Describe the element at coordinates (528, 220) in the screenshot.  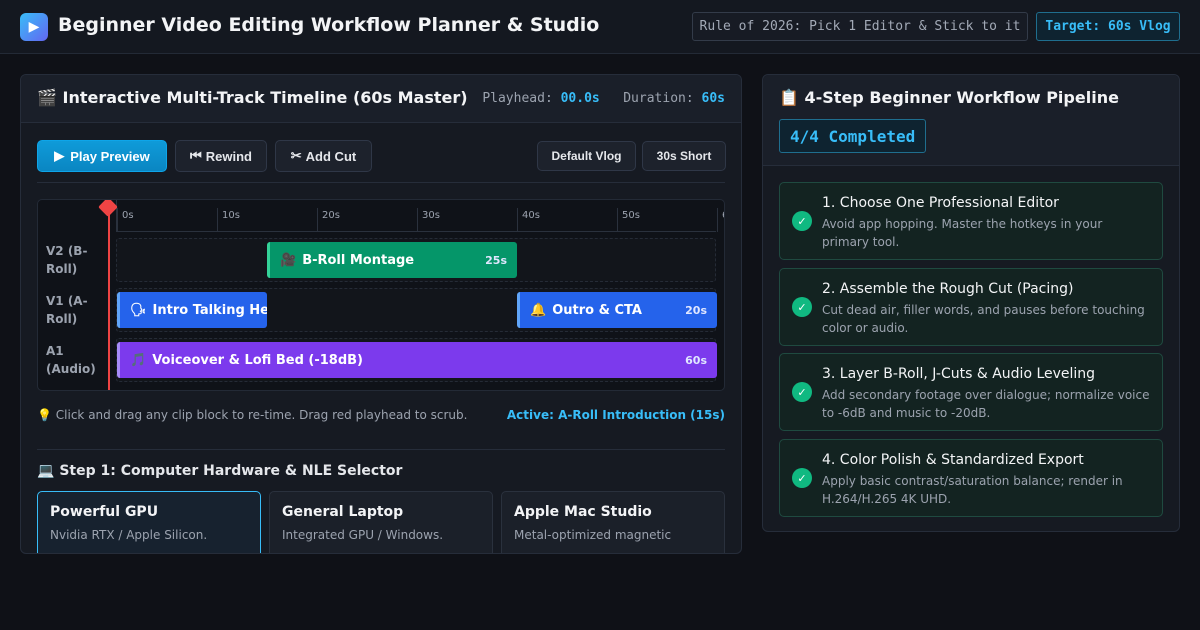
I see `ruler-tick: 40s` at that location.